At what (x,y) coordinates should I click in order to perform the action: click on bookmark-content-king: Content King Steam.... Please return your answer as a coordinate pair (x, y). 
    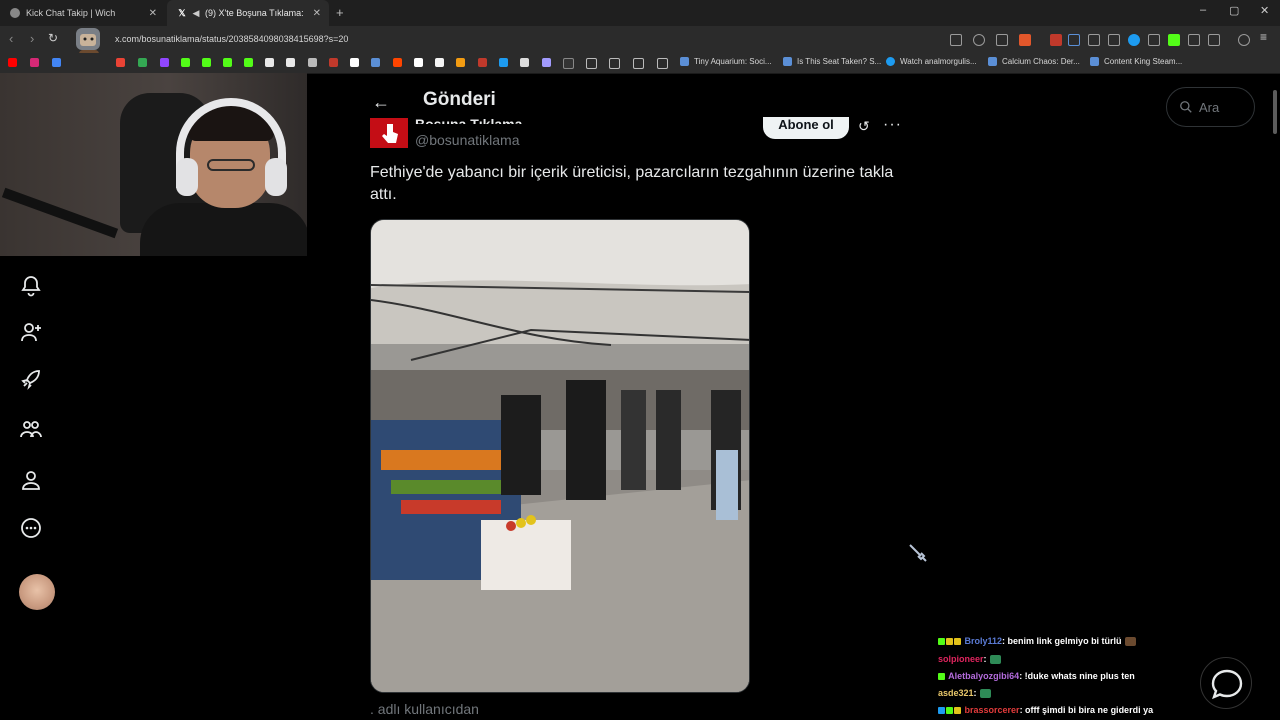
    Looking at the image, I should click on (1136, 61).